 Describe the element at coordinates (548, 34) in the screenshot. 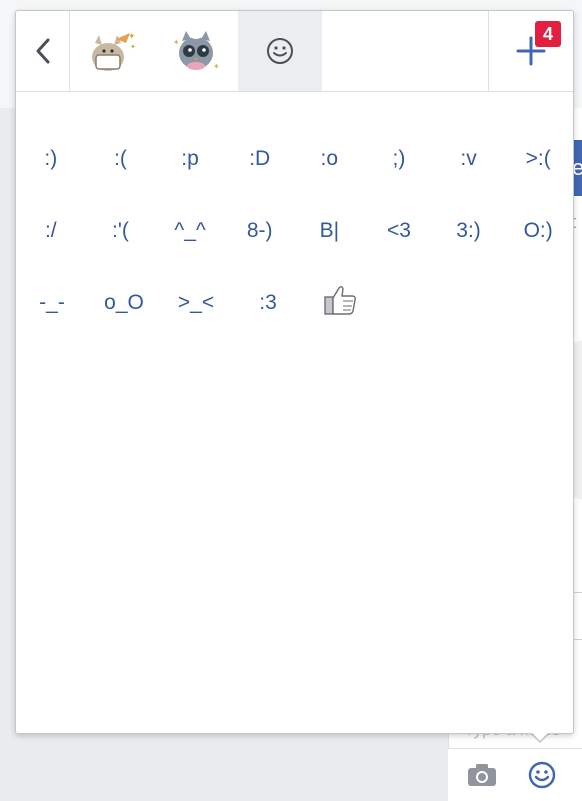

I see `notification-badge: 4` at that location.